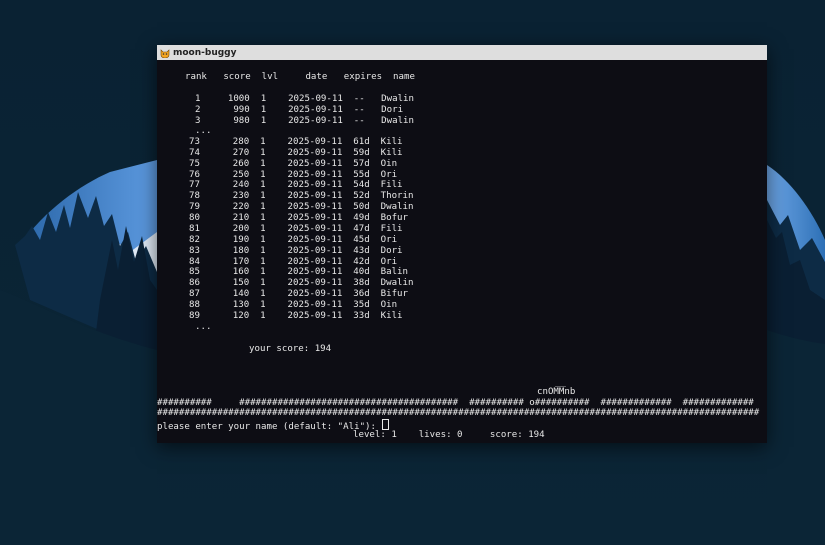 The height and width of the screenshot is (545, 825). What do you see at coordinates (301, 207) in the screenshot?
I see `score-row: 79 220 1 2025-09-11 50d Dwalin` at bounding box center [301, 207].